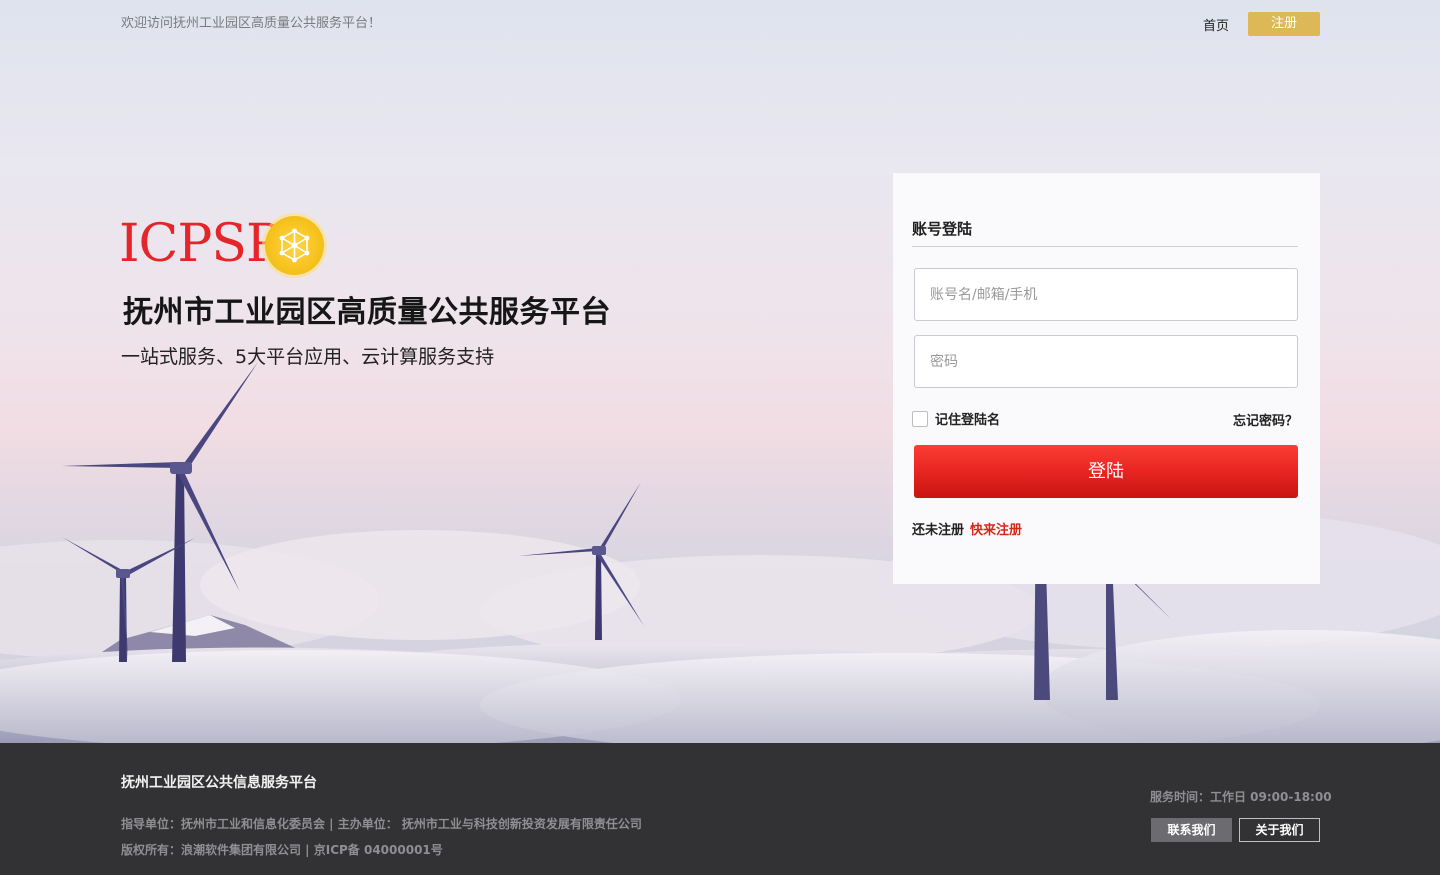 Image resolution: width=1440 pixels, height=875 pixels. I want to click on register-button: 注册, so click(1284, 24).